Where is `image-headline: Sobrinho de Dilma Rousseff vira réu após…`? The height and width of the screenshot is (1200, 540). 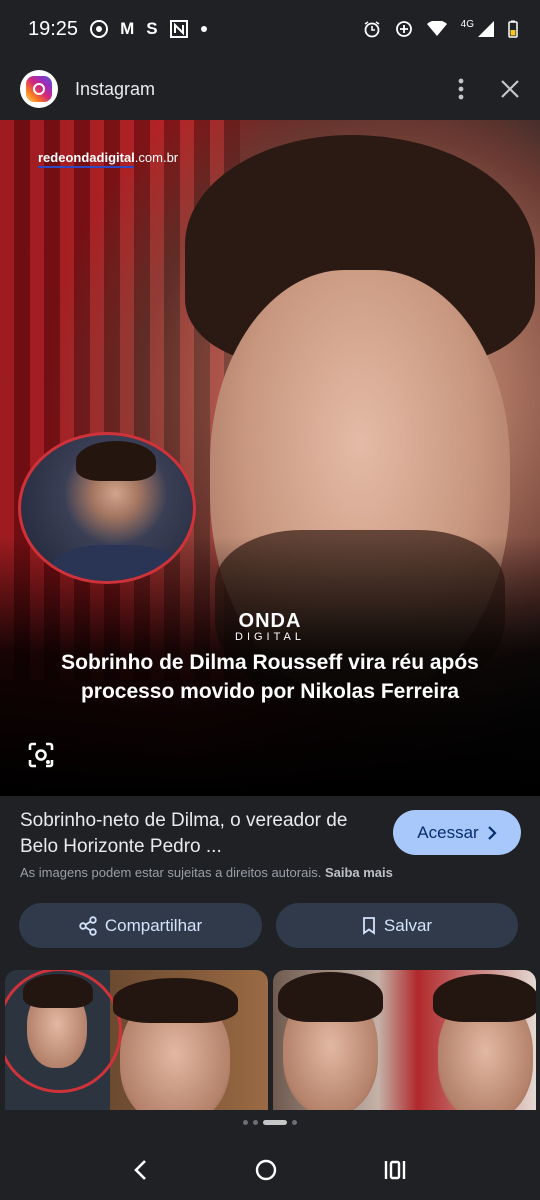 image-headline: Sobrinho de Dilma Rousseff vira réu após… is located at coordinates (270, 677).